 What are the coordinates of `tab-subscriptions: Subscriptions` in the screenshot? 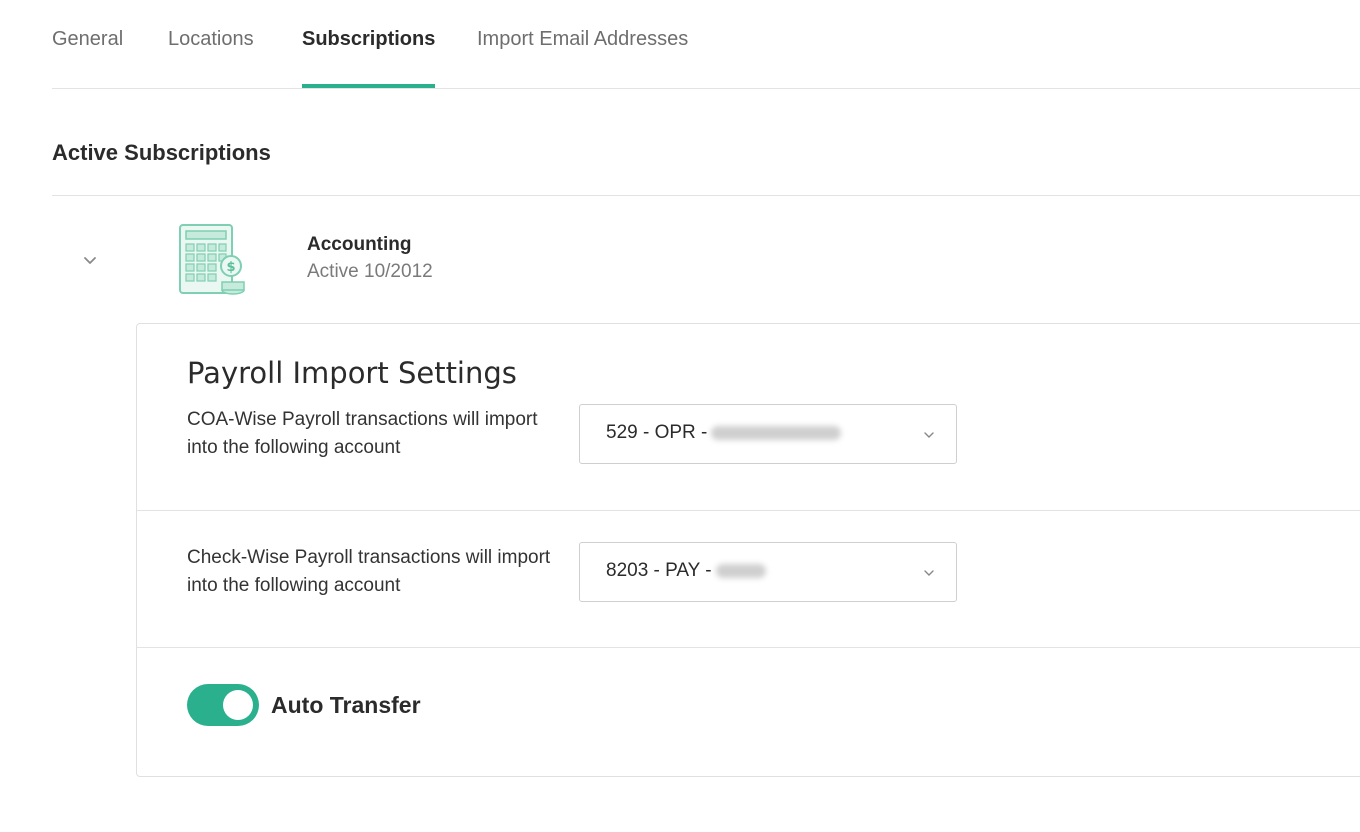 It's located at (369, 58).